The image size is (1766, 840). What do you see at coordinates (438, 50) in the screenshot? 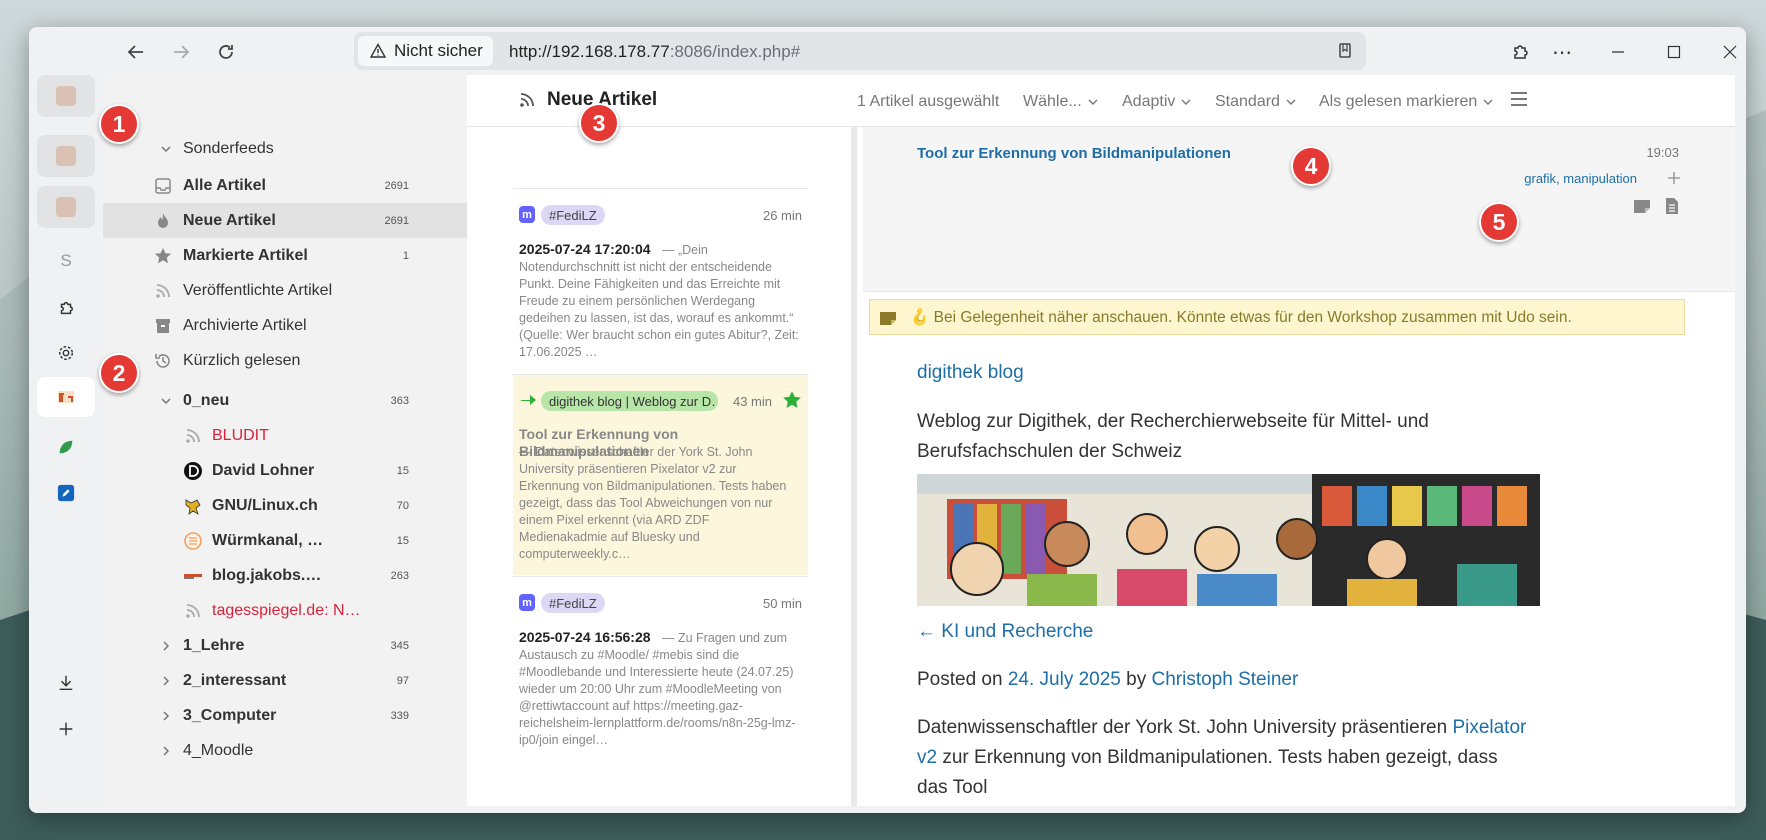
I see `security-label: Nicht sicher` at bounding box center [438, 50].